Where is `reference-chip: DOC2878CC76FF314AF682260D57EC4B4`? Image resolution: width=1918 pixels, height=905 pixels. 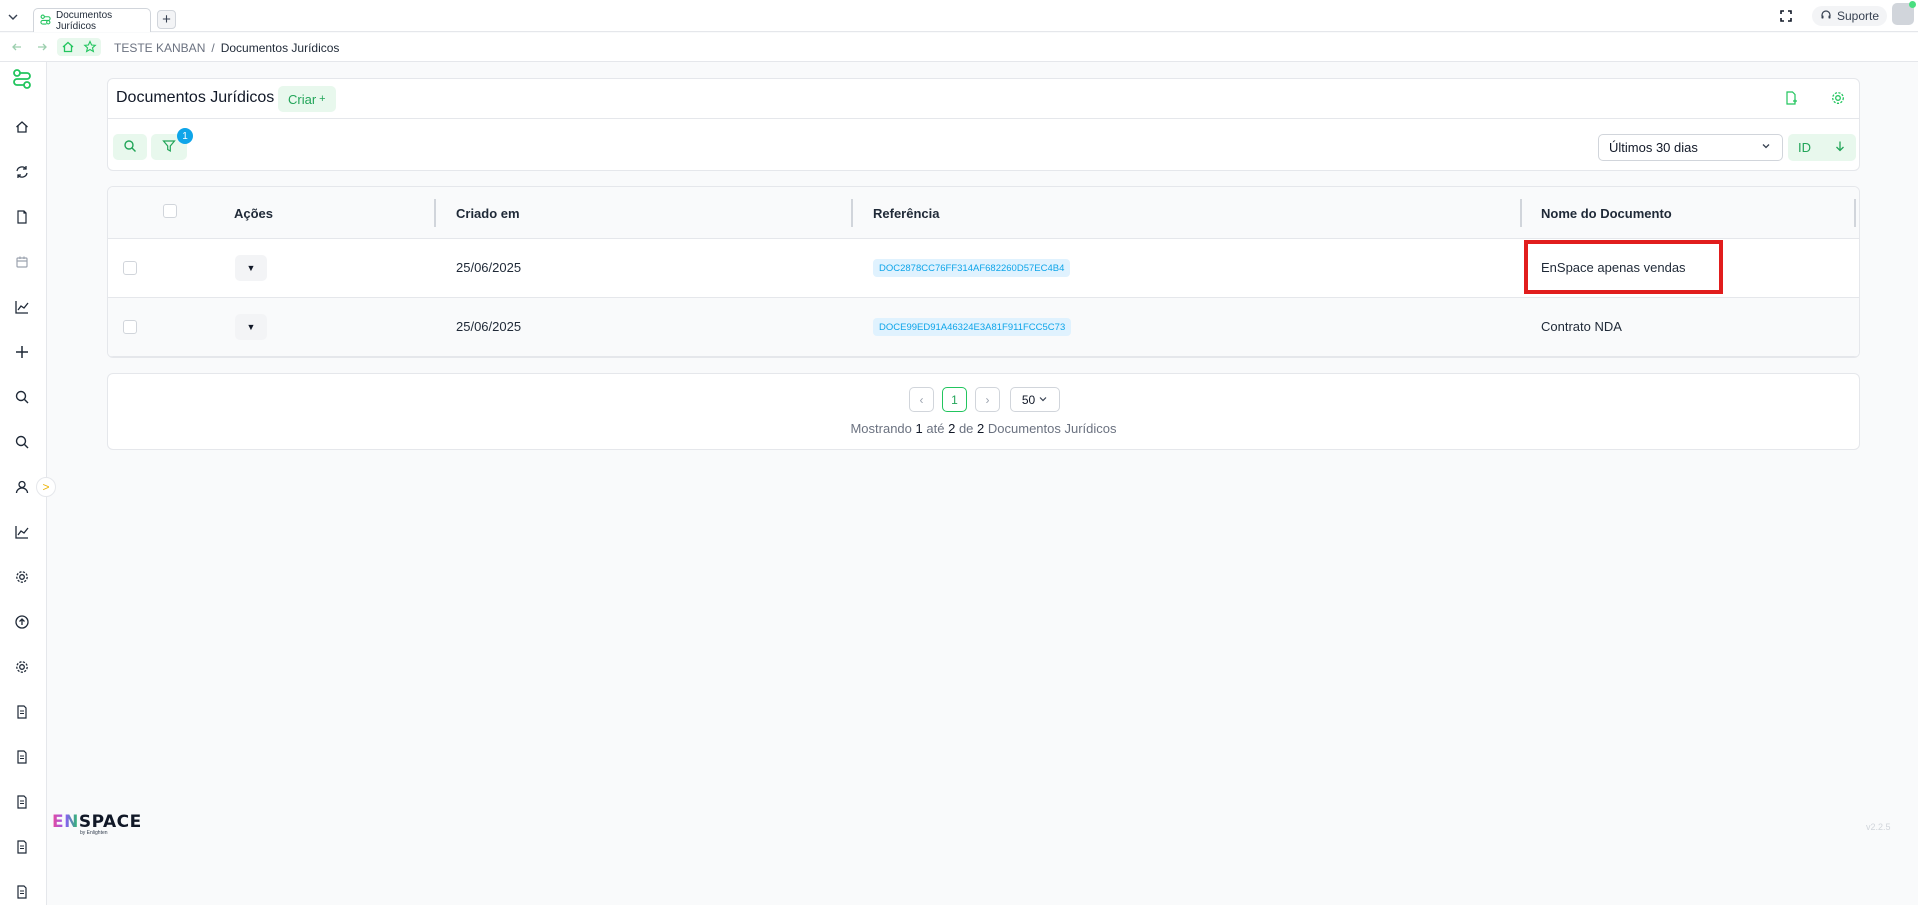
reference-chip: DOC2878CC76FF314AF682260D57EC4B4 is located at coordinates (972, 268).